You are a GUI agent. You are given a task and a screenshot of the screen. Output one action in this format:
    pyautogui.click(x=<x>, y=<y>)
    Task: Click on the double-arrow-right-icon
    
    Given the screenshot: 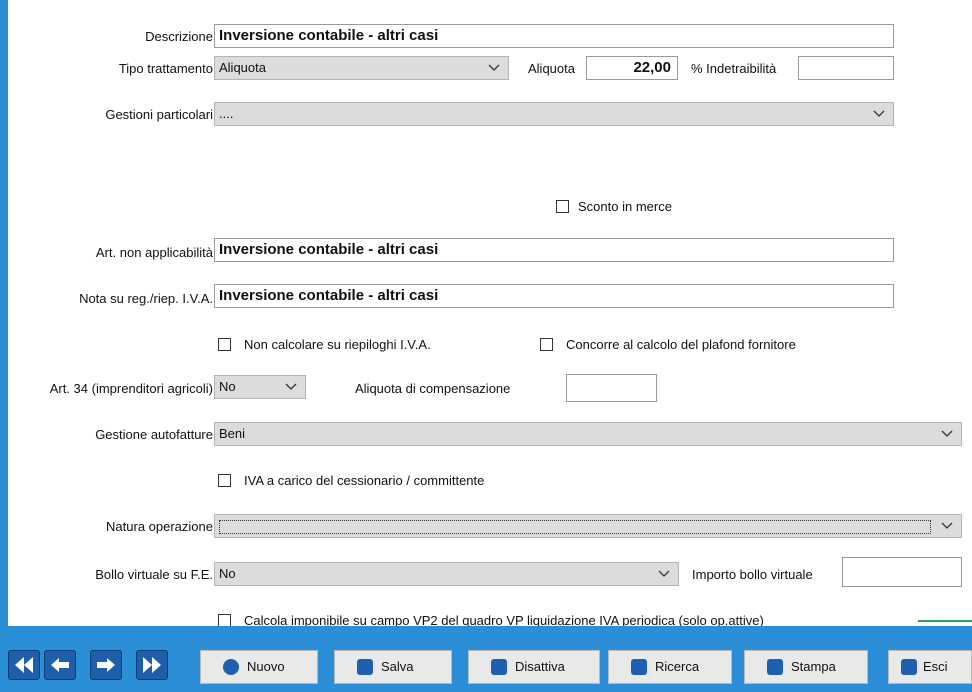 What is the action you would take?
    pyautogui.click(x=152, y=665)
    